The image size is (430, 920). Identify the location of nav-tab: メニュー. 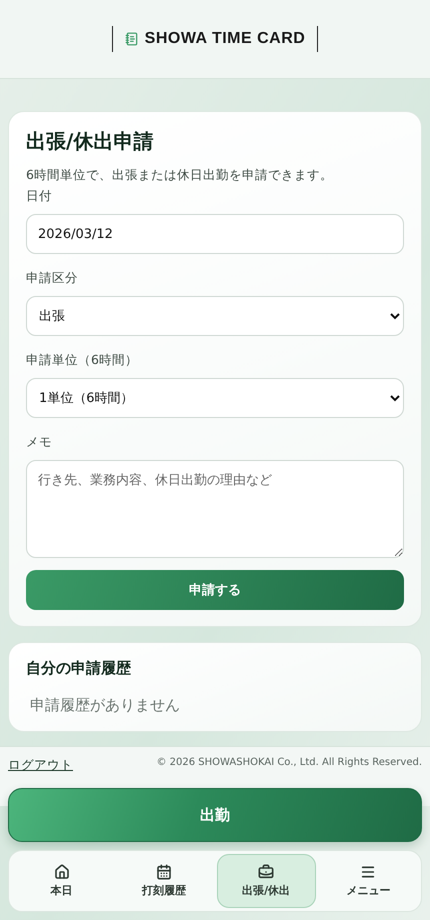
(368, 881).